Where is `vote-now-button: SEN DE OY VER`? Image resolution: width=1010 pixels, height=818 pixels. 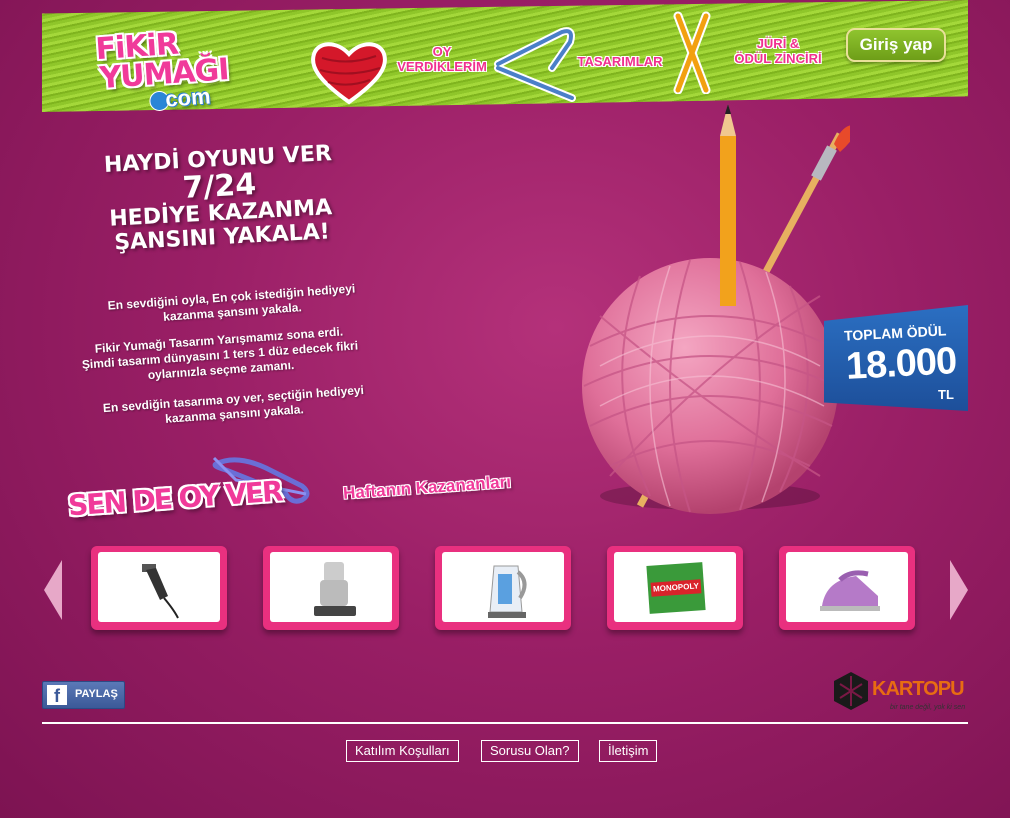 vote-now-button: SEN DE OY VER is located at coordinates (175, 499).